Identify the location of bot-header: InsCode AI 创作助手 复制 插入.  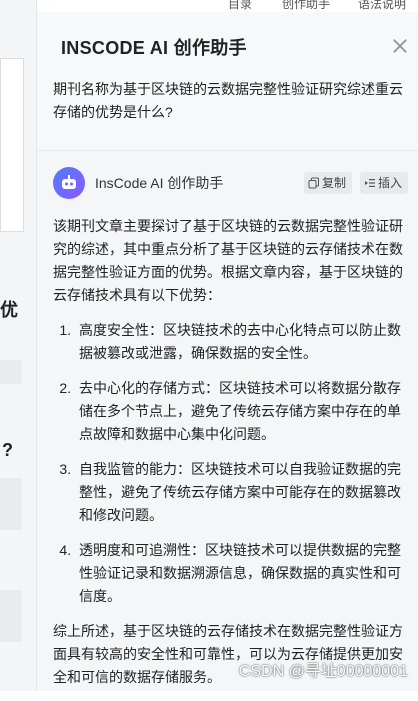
(231, 183).